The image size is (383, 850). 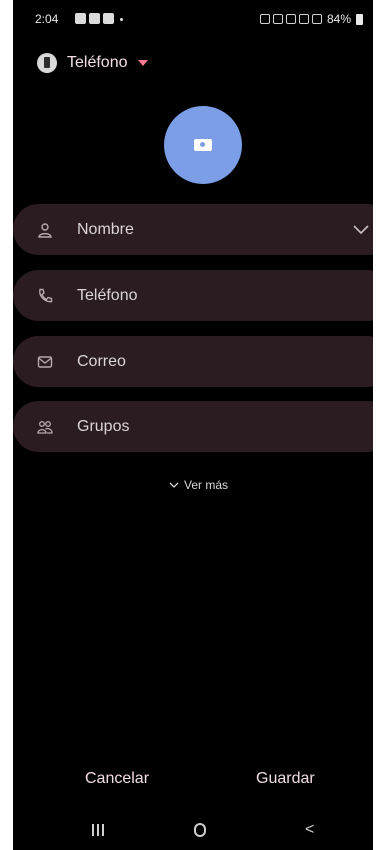 What do you see at coordinates (103, 426) in the screenshot?
I see `groups-field-label: Grupos` at bounding box center [103, 426].